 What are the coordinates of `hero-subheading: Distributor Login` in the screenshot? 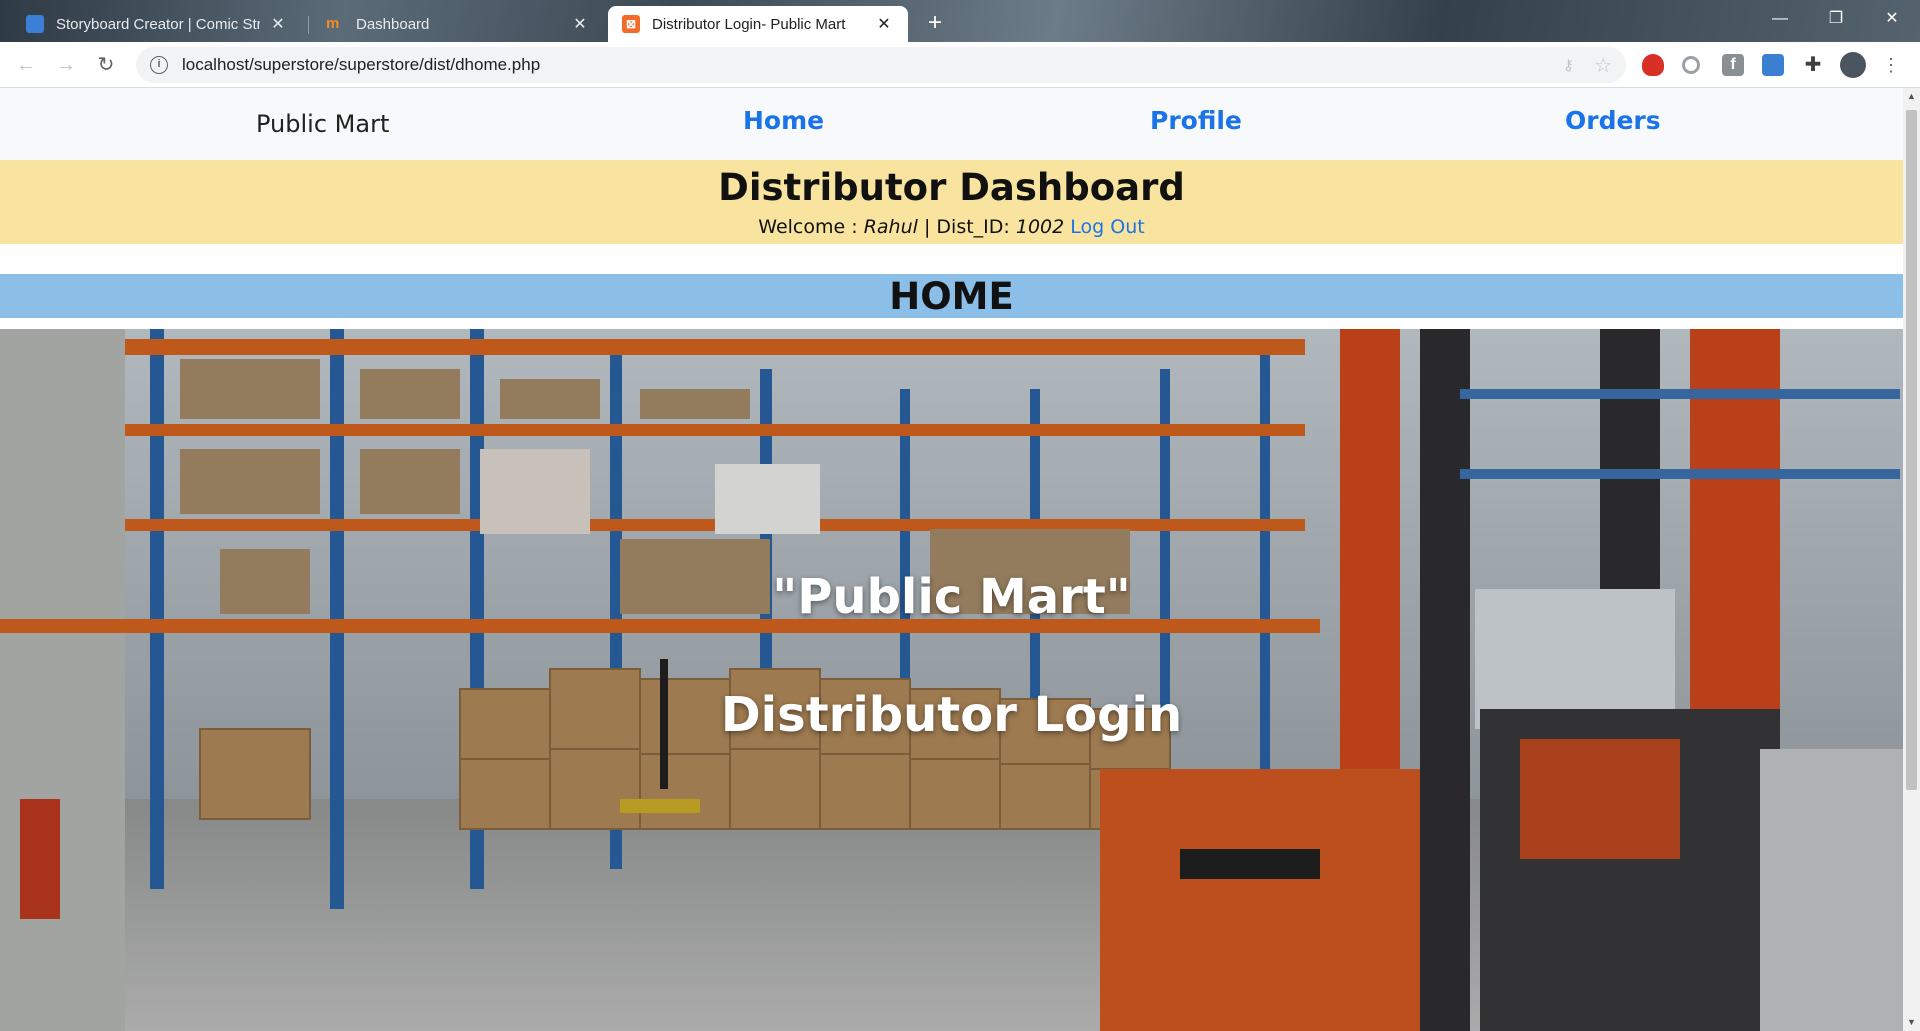 It's located at (951, 715).